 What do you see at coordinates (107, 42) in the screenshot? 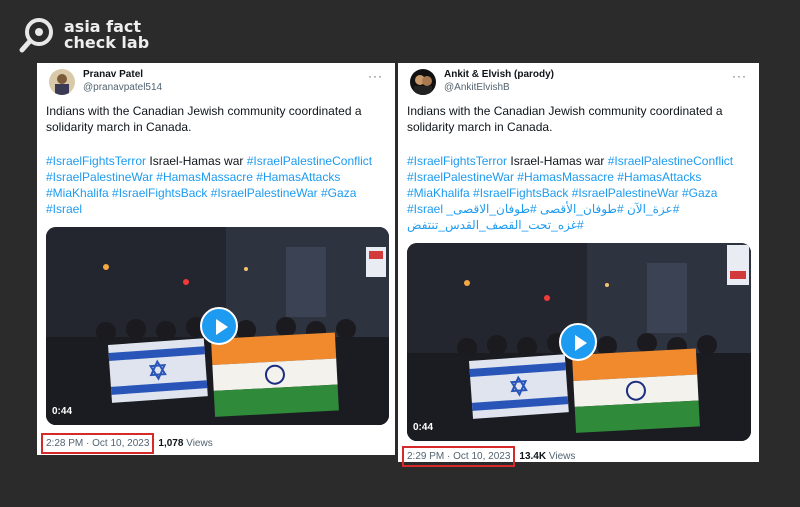
I see `brand-line-2: check lab` at bounding box center [107, 42].